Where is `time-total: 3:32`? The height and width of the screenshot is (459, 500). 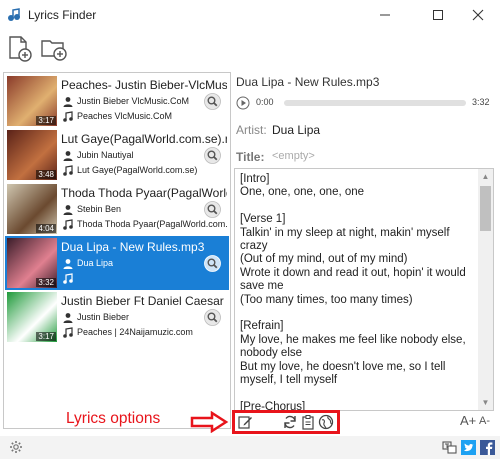
time-total: 3:32 is located at coordinates (481, 102).